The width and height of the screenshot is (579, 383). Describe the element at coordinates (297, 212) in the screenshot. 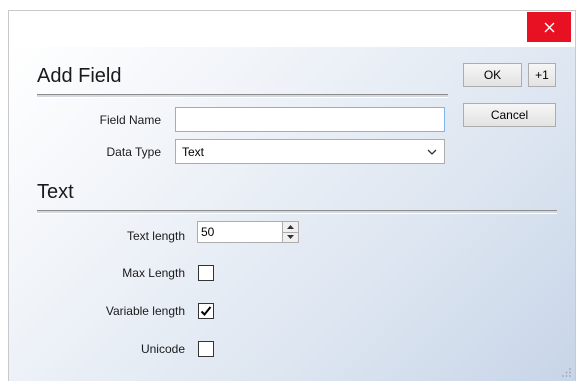

I see `text-separator` at that location.